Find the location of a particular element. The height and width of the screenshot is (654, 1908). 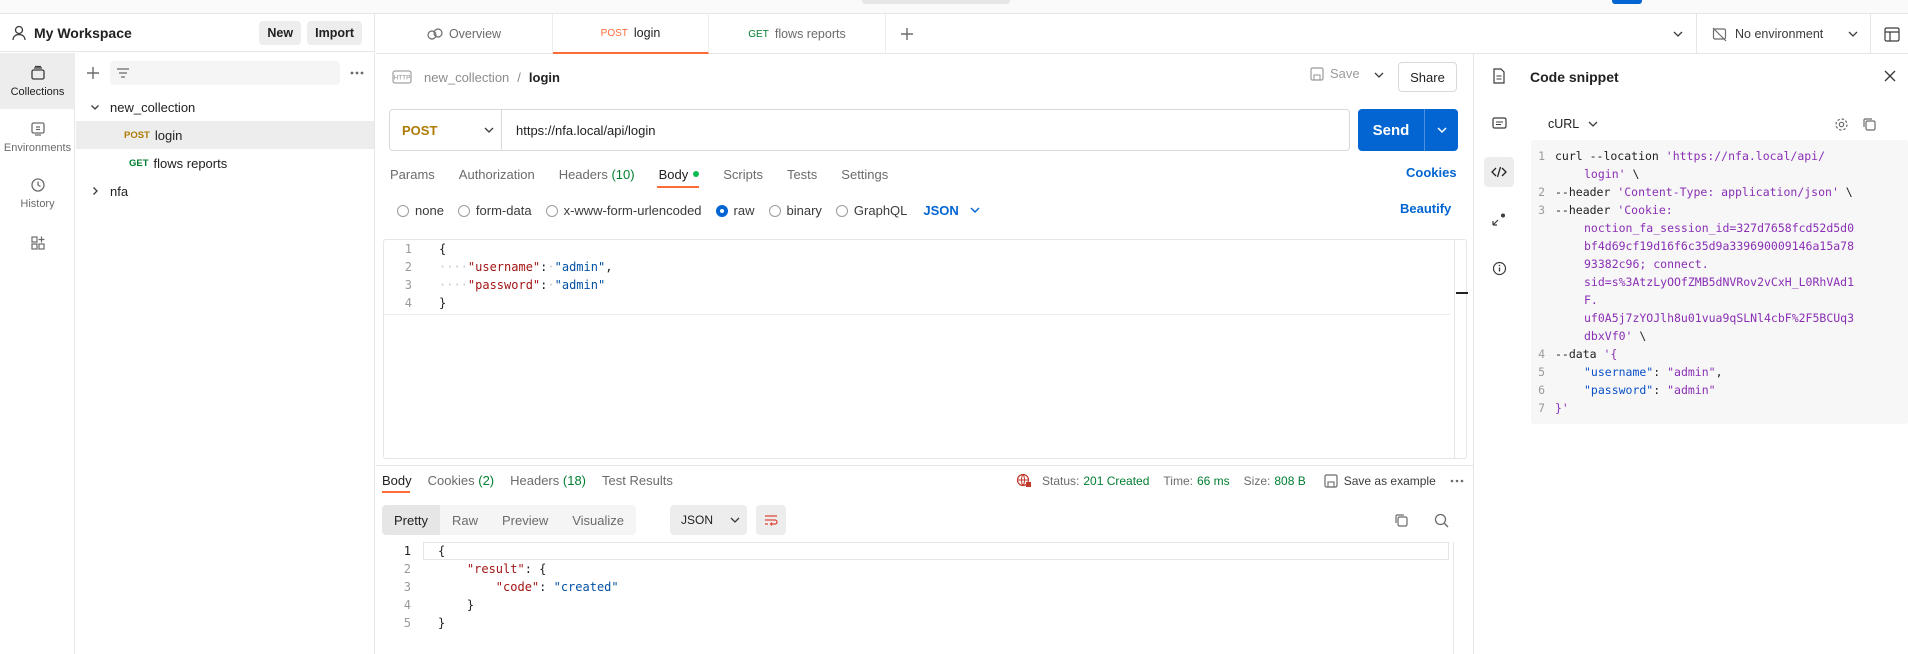

save-button: Save is located at coordinates (1335, 73).